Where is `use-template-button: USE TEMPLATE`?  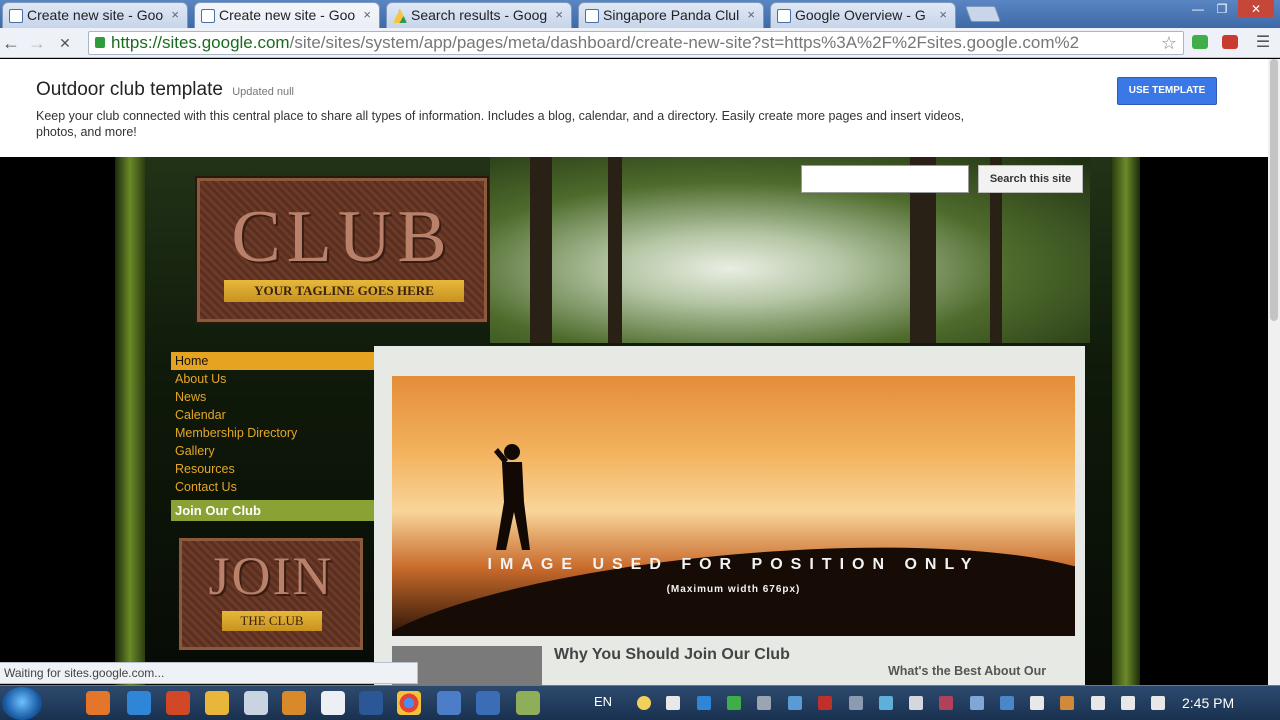
use-template-button: USE TEMPLATE is located at coordinates (1167, 91).